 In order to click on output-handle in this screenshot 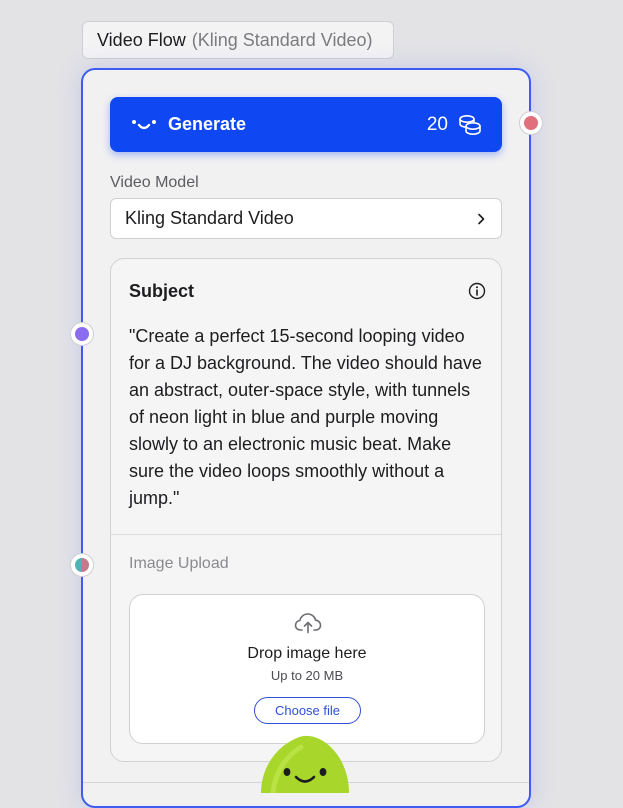, I will do `click(531, 123)`.